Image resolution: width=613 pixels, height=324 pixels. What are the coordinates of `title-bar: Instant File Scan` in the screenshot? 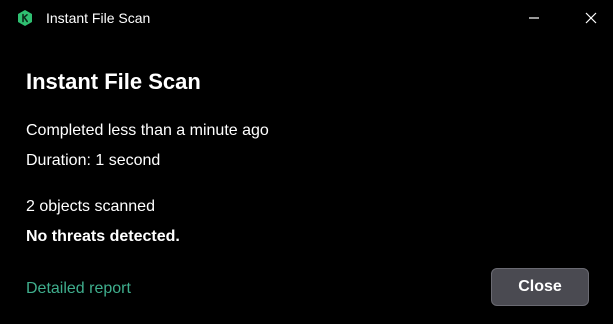 It's located at (306, 18).